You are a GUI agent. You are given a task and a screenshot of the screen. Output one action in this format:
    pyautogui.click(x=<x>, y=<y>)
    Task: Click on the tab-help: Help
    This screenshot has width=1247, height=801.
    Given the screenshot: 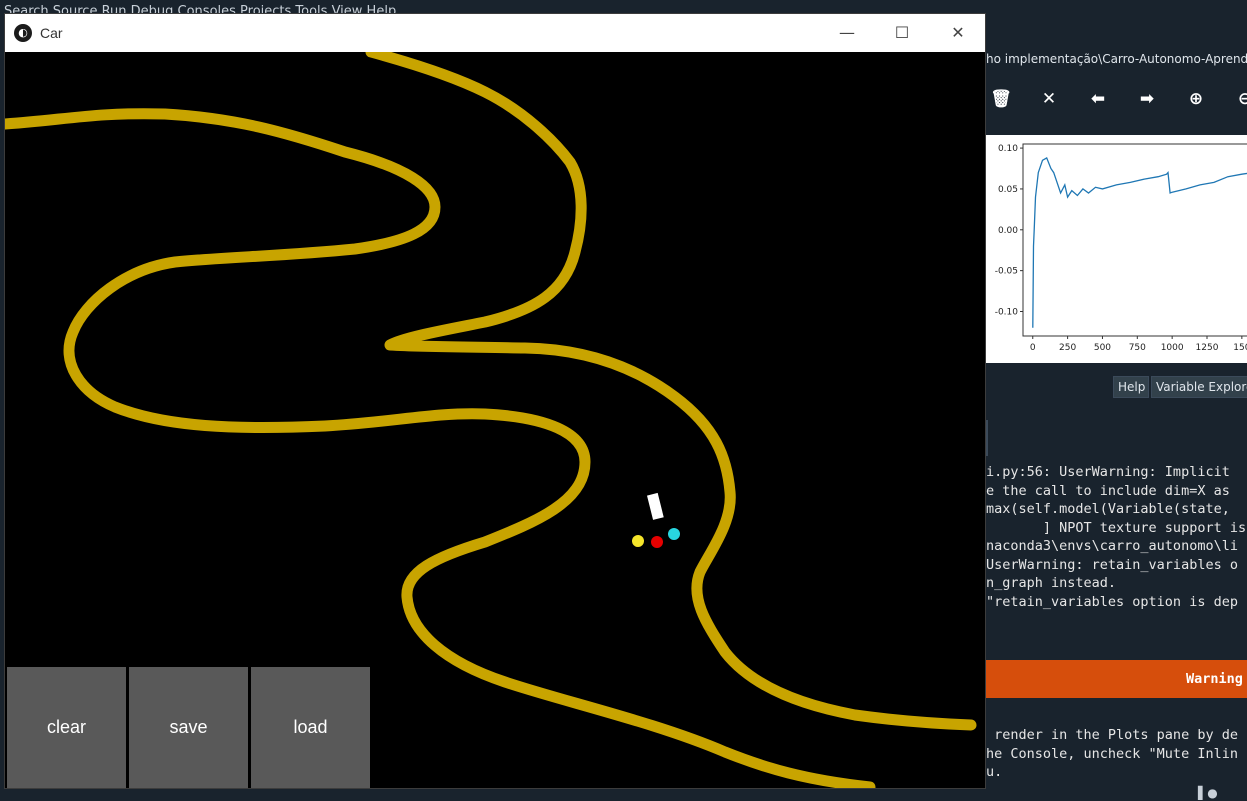 What is the action you would take?
    pyautogui.click(x=1131, y=387)
    